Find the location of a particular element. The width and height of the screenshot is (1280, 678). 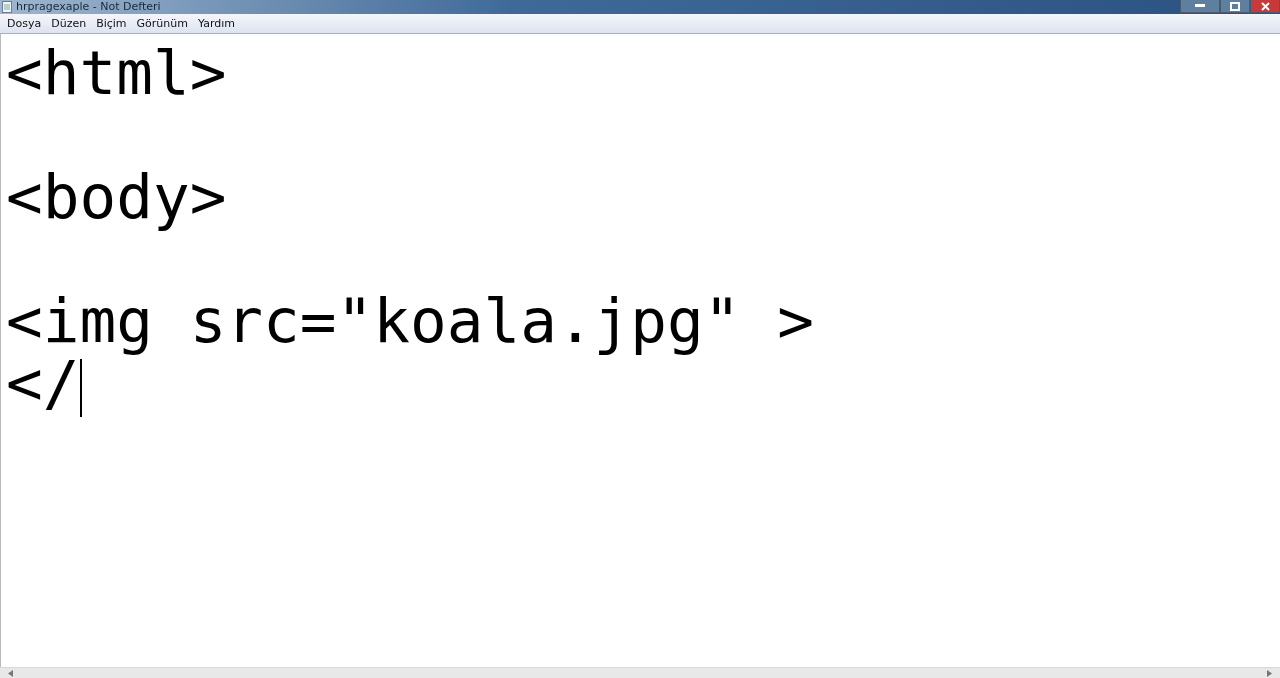

close-button is located at coordinates (1265, 6).